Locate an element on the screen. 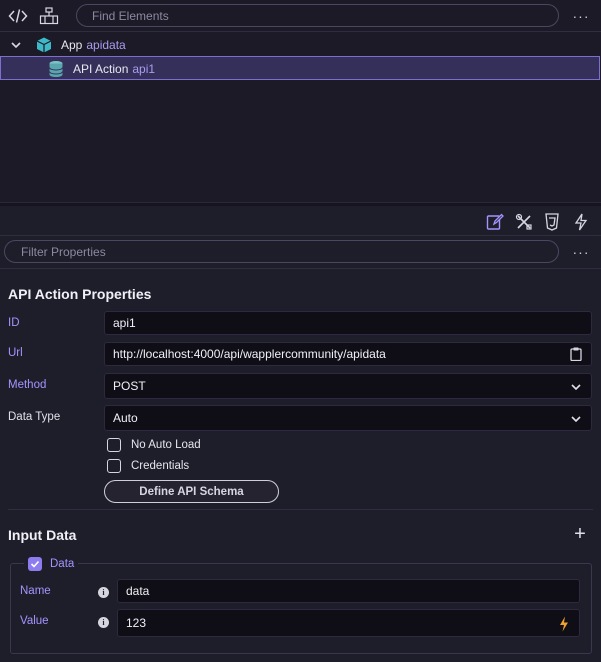  id-field: api1 is located at coordinates (348, 323).